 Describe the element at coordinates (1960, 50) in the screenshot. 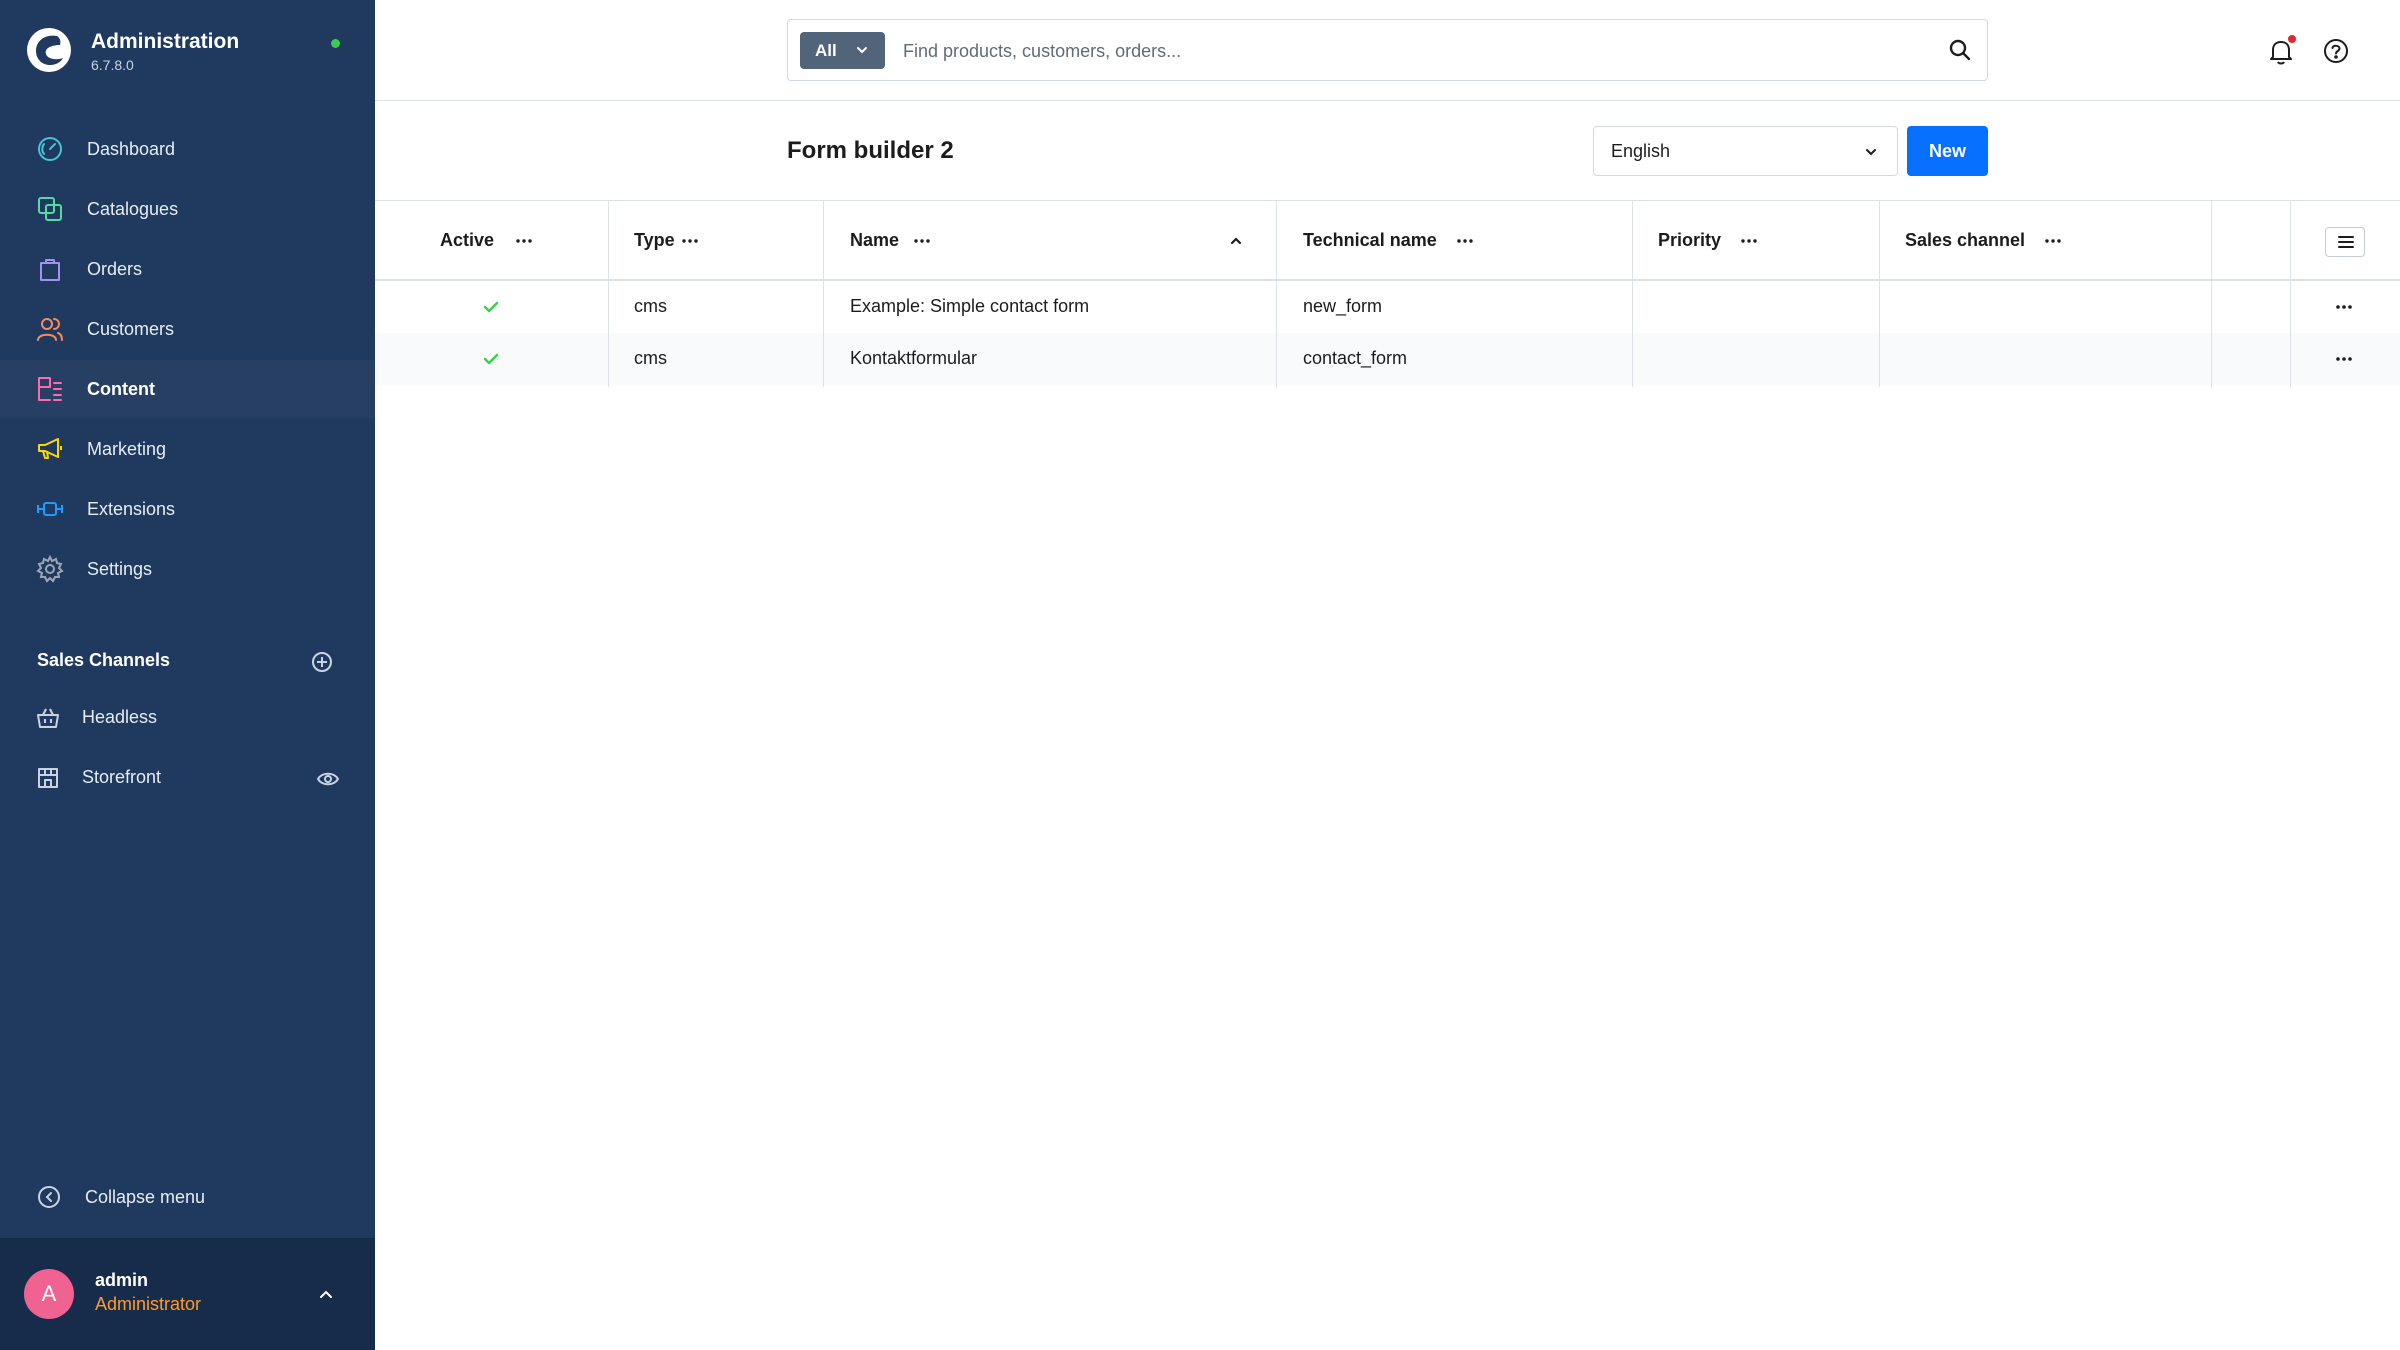

I see `search-icon` at that location.